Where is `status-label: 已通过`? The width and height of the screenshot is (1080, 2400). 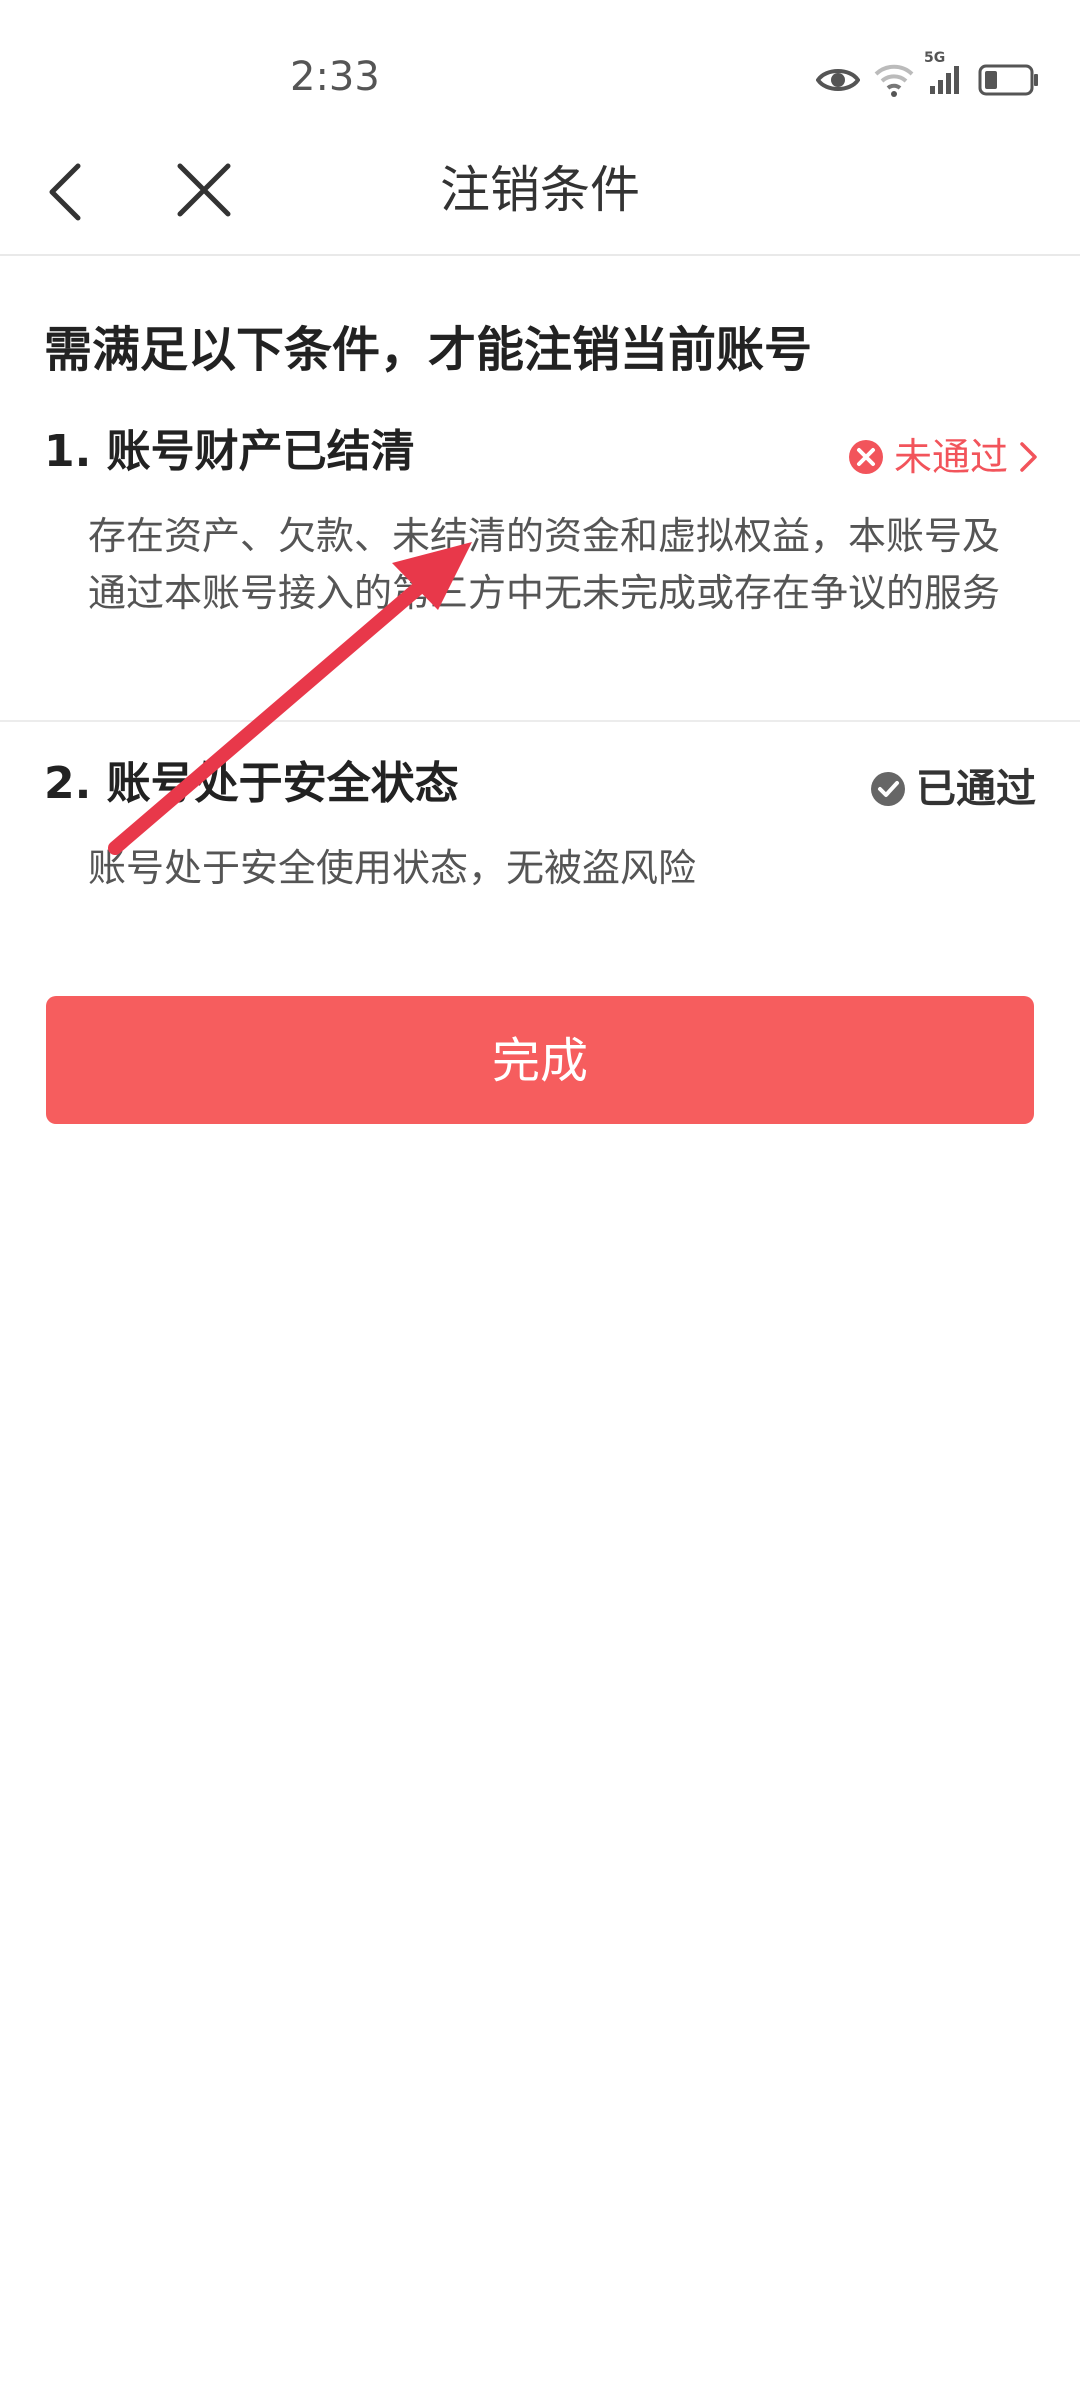
status-label: 已通过 is located at coordinates (976, 789).